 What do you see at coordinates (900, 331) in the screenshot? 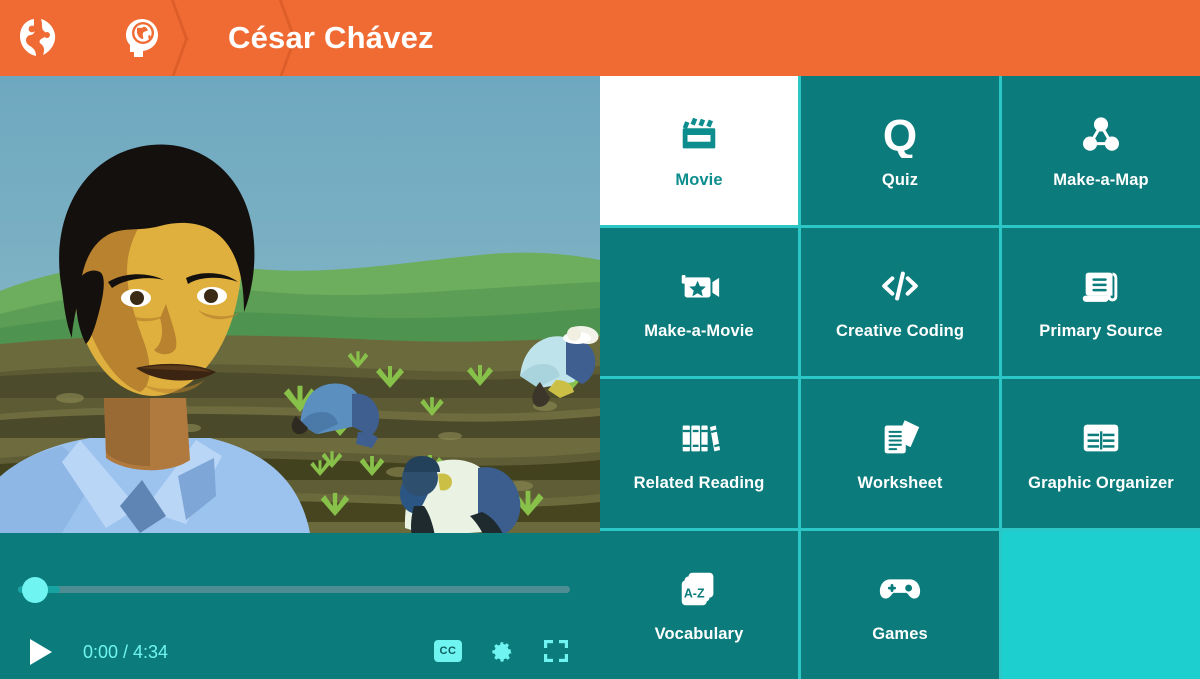
I see `tile-label: Creative Coding` at bounding box center [900, 331].